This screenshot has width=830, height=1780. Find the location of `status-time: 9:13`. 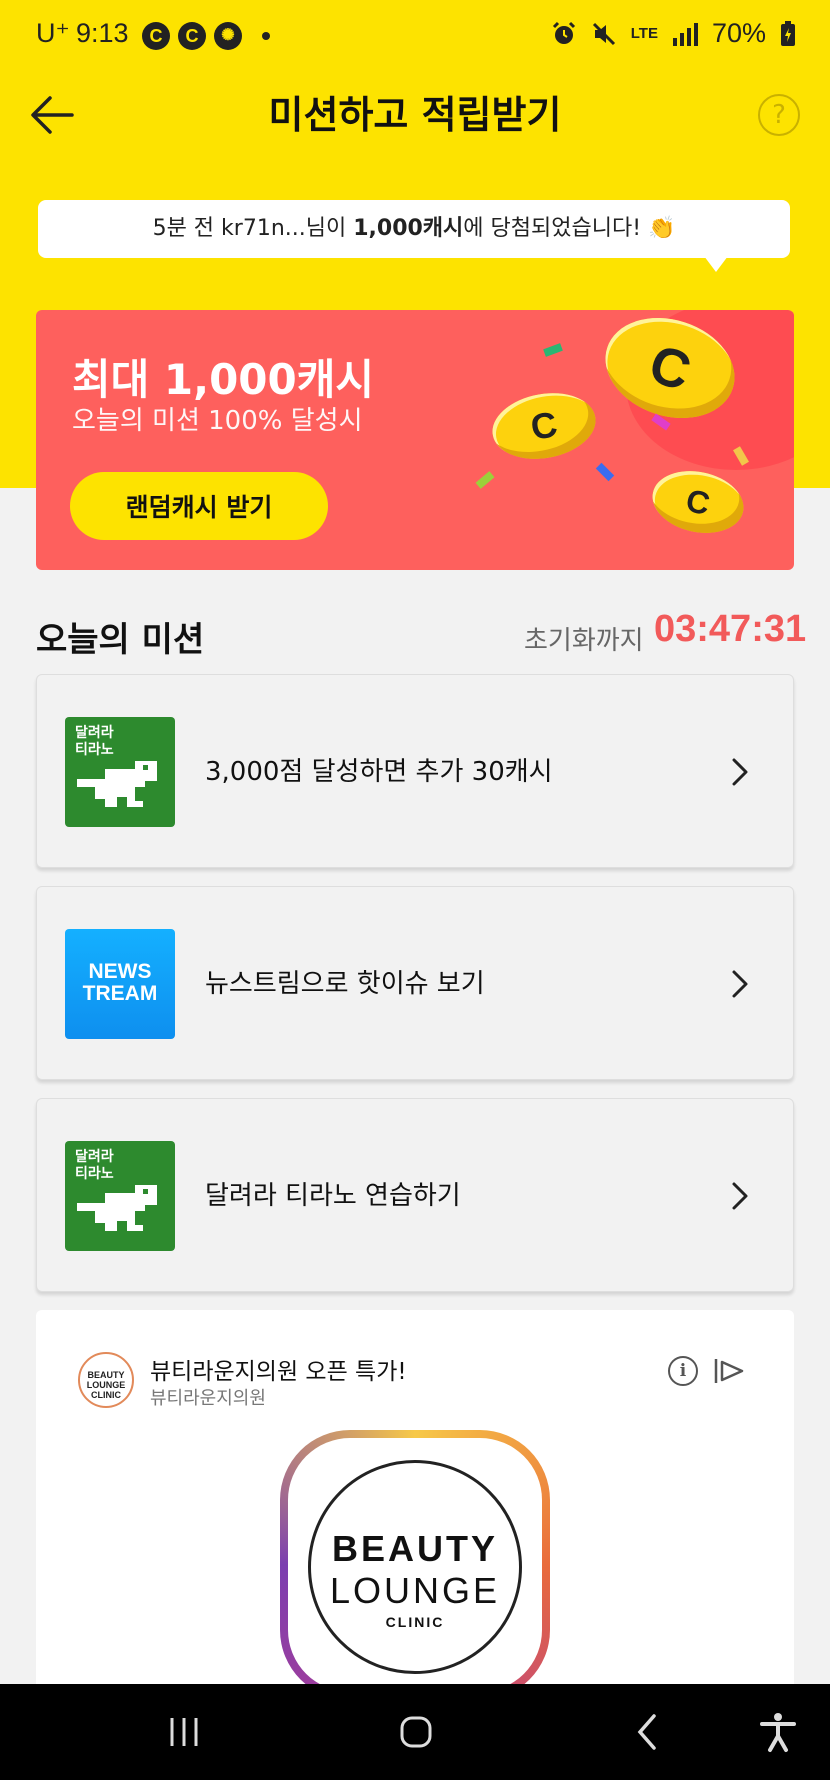

status-time: 9:13 is located at coordinates (102, 33).